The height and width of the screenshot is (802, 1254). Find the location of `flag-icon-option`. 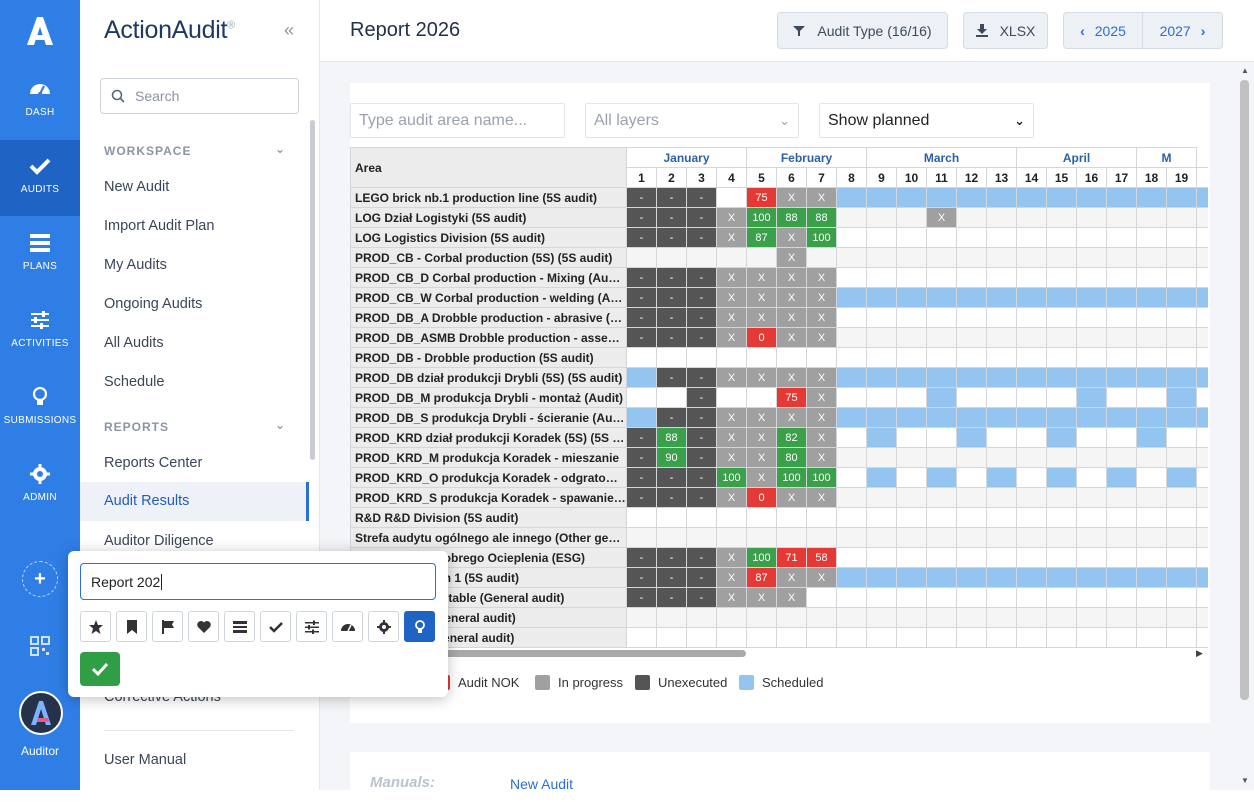

flag-icon-option is located at coordinates (167, 626).